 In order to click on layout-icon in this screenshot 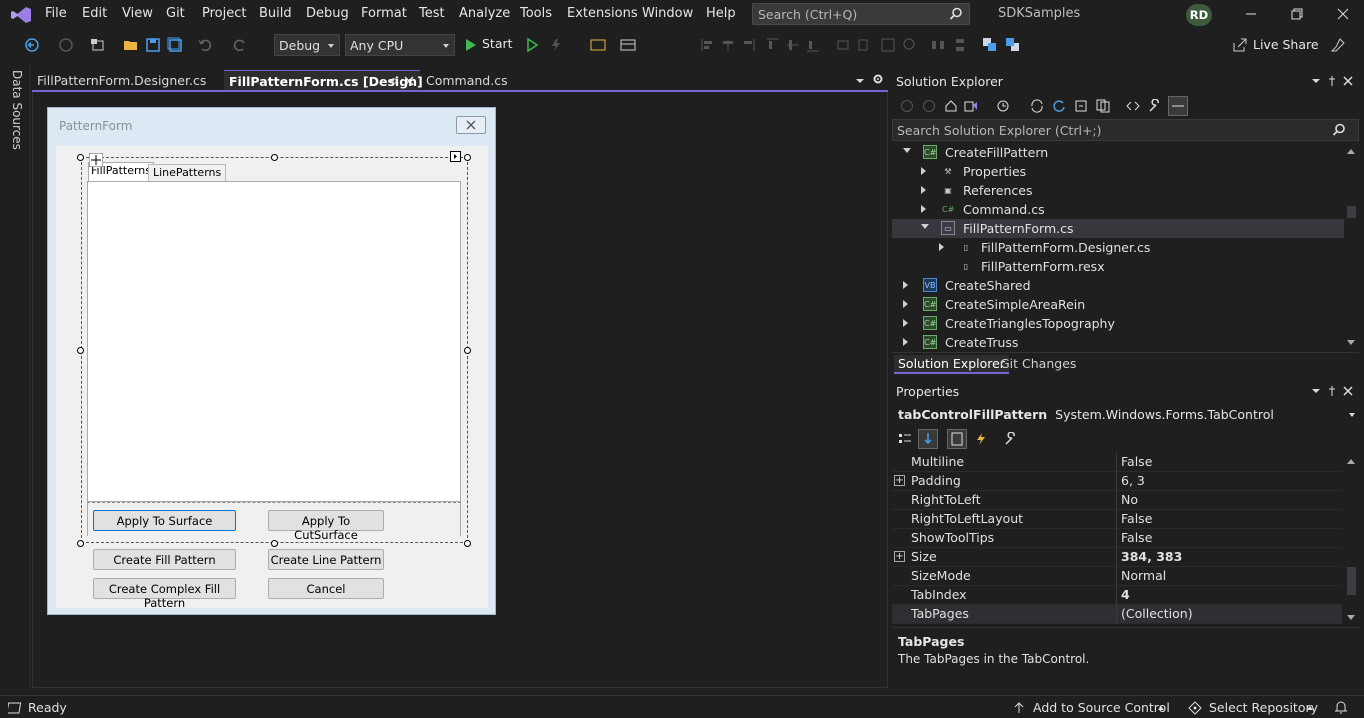, I will do `click(628, 45)`.